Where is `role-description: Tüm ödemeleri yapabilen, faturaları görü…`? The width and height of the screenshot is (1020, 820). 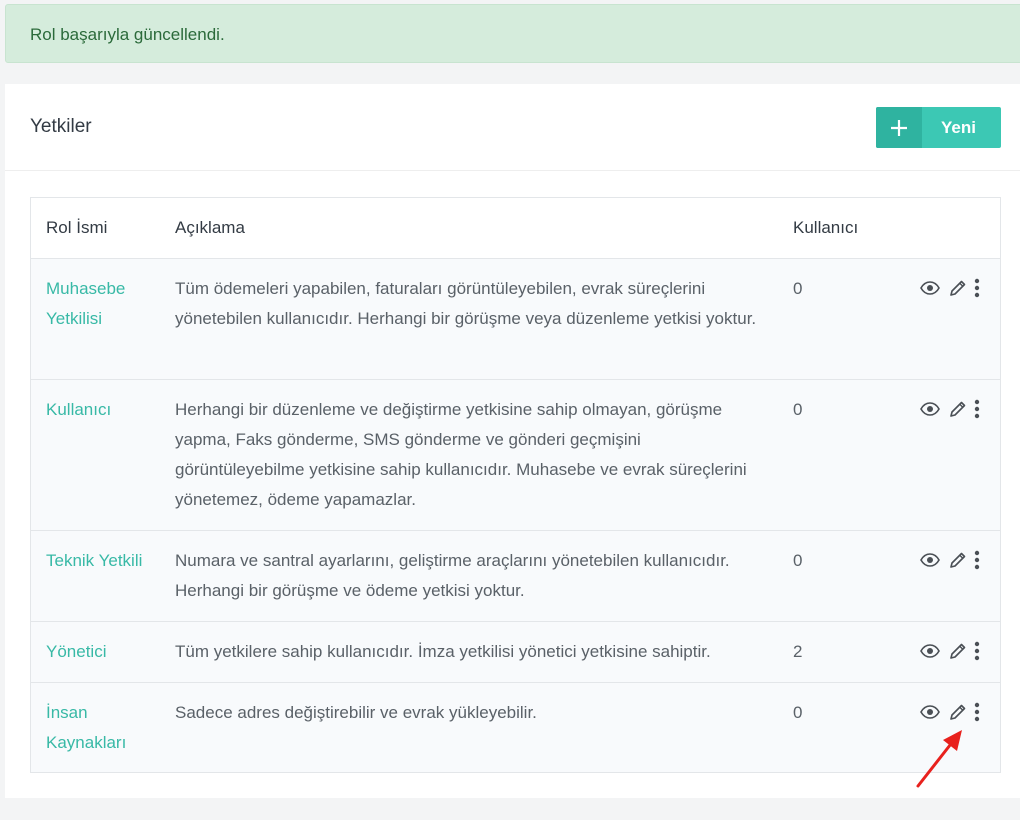 role-description: Tüm ödemeleri yapabilen, faturaları görü… is located at coordinates (466, 303).